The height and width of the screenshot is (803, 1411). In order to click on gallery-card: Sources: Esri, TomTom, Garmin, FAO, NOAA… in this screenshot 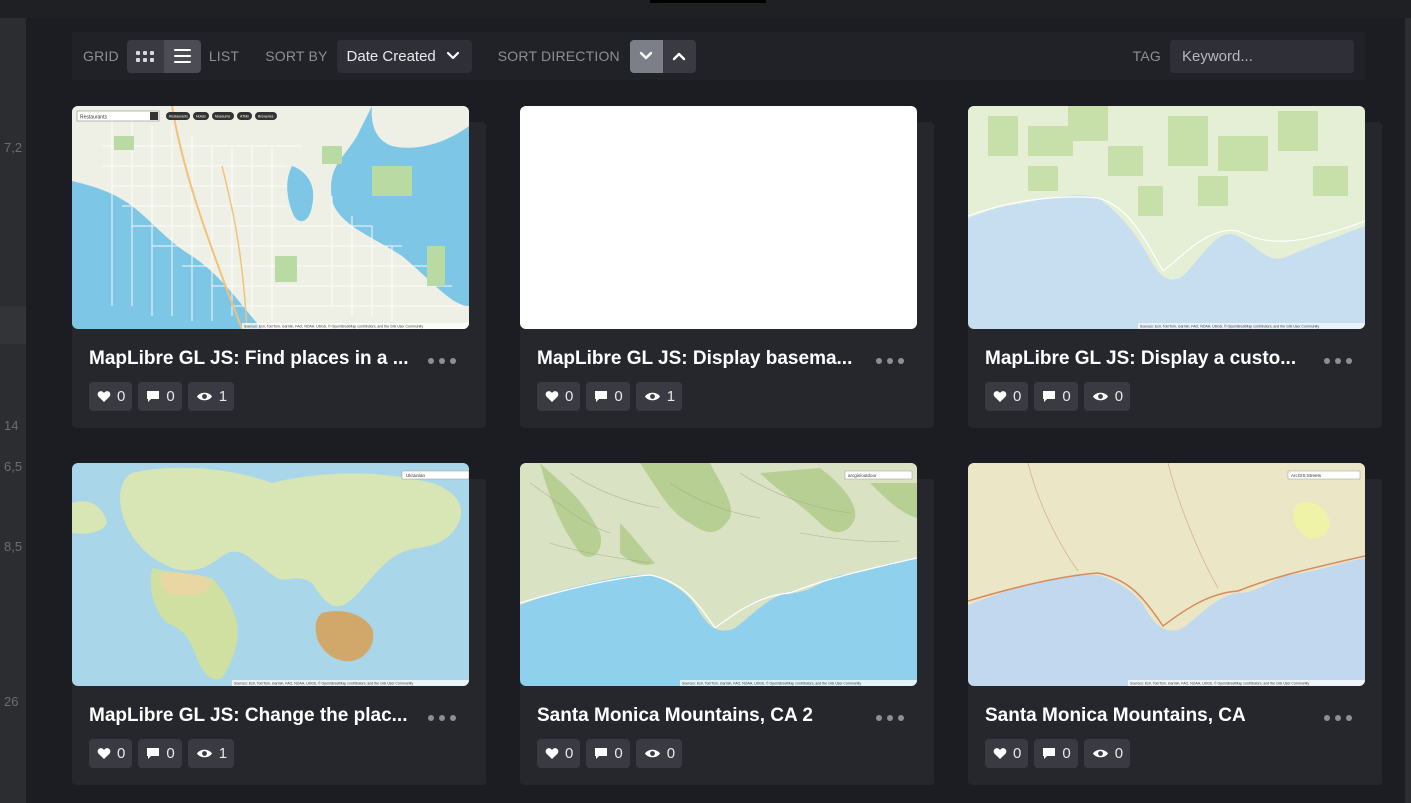, I will do `click(1175, 267)`.